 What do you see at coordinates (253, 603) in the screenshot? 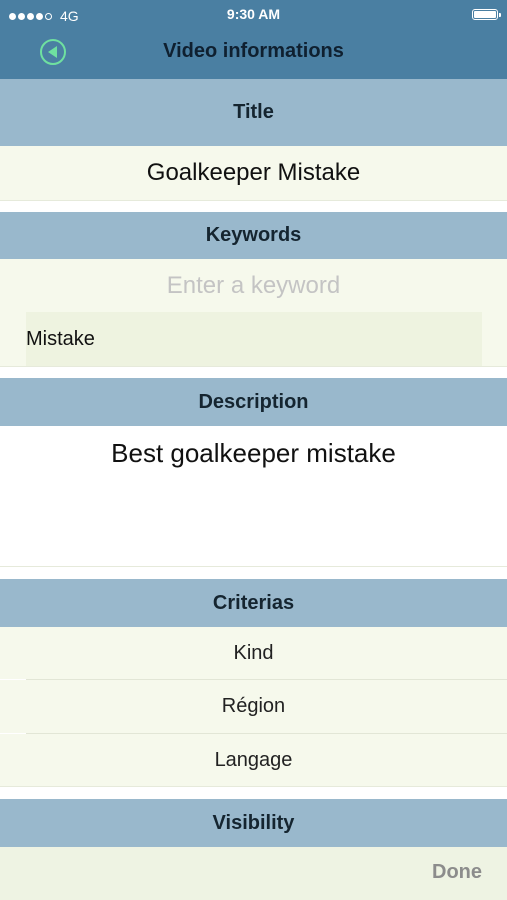
I see `criterias-section-header: Criterias` at bounding box center [253, 603].